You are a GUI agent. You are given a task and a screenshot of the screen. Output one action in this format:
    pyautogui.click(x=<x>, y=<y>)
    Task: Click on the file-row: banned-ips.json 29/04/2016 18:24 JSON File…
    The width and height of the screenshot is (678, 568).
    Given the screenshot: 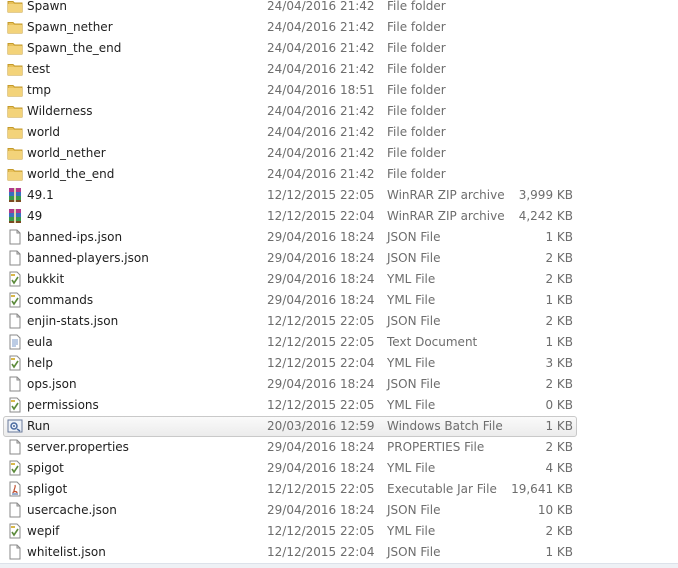 What is the action you would take?
    pyautogui.click(x=339, y=237)
    